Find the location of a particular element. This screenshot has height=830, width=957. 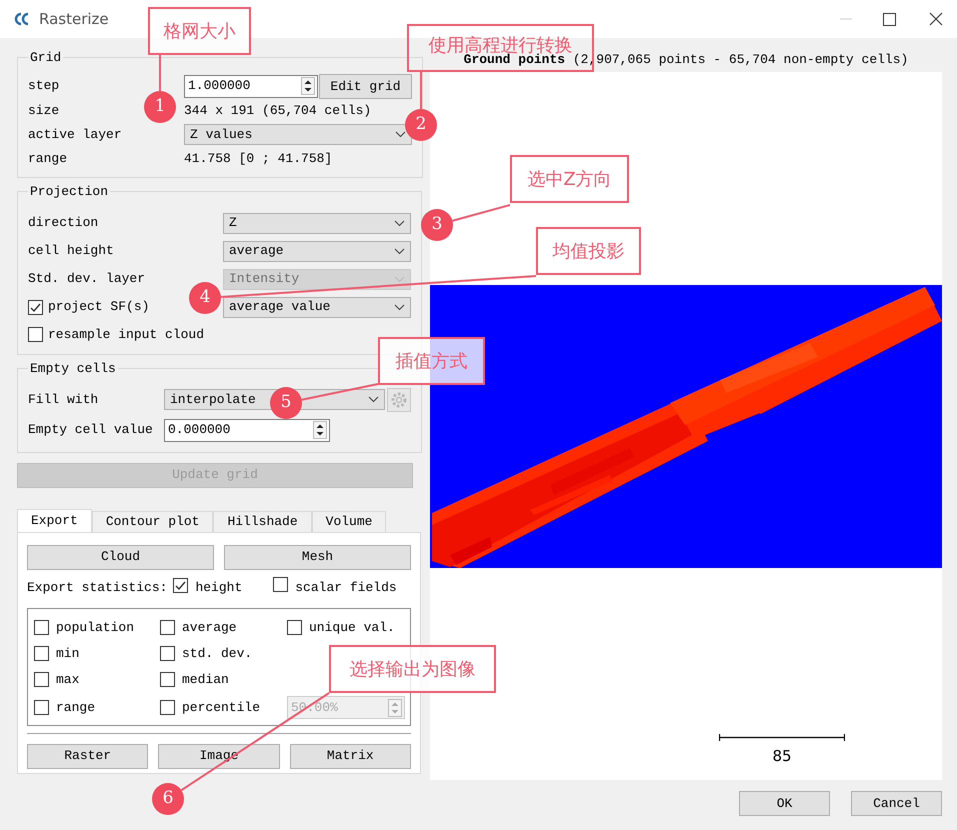

field-label: Std. dev. layer is located at coordinates (87, 278).